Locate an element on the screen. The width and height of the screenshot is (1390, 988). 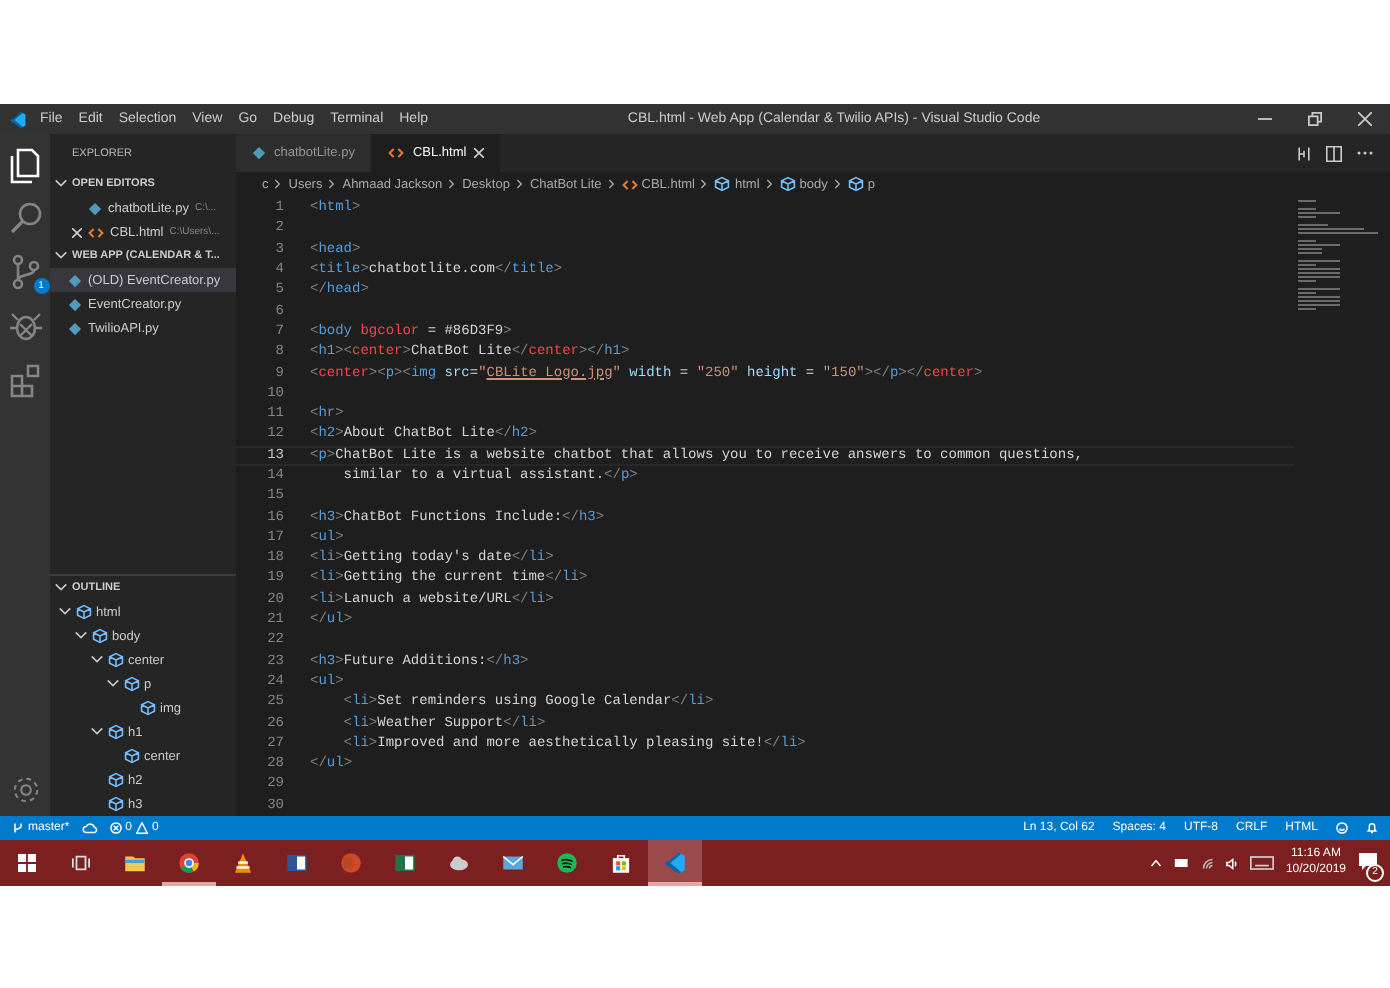
minimize-icon is located at coordinates (1265, 119).